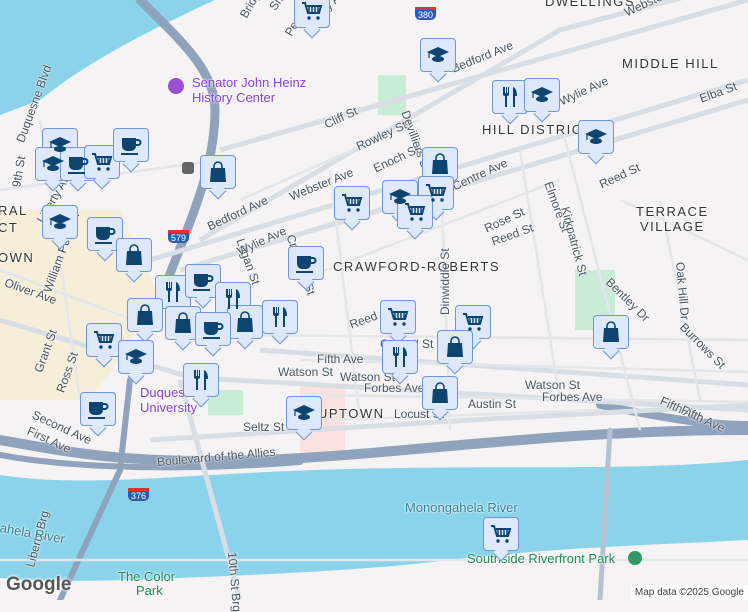 Image resolution: width=748 pixels, height=612 pixels. Describe the element at coordinates (351, 413) in the screenshot. I see `neighborhood-label: UPTOWN` at that location.